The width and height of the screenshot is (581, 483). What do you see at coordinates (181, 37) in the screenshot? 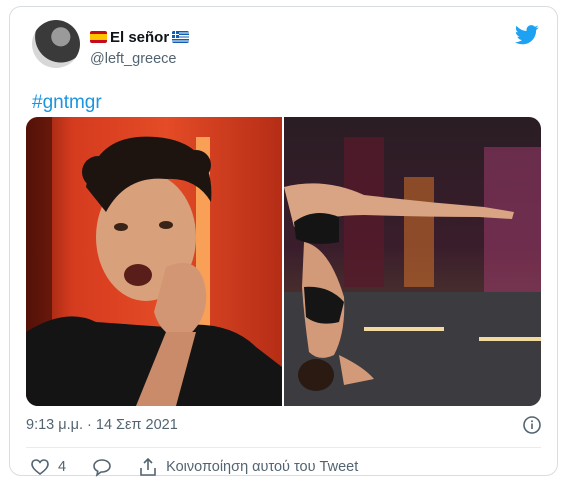
I see `greece-flag-icon` at bounding box center [181, 37].